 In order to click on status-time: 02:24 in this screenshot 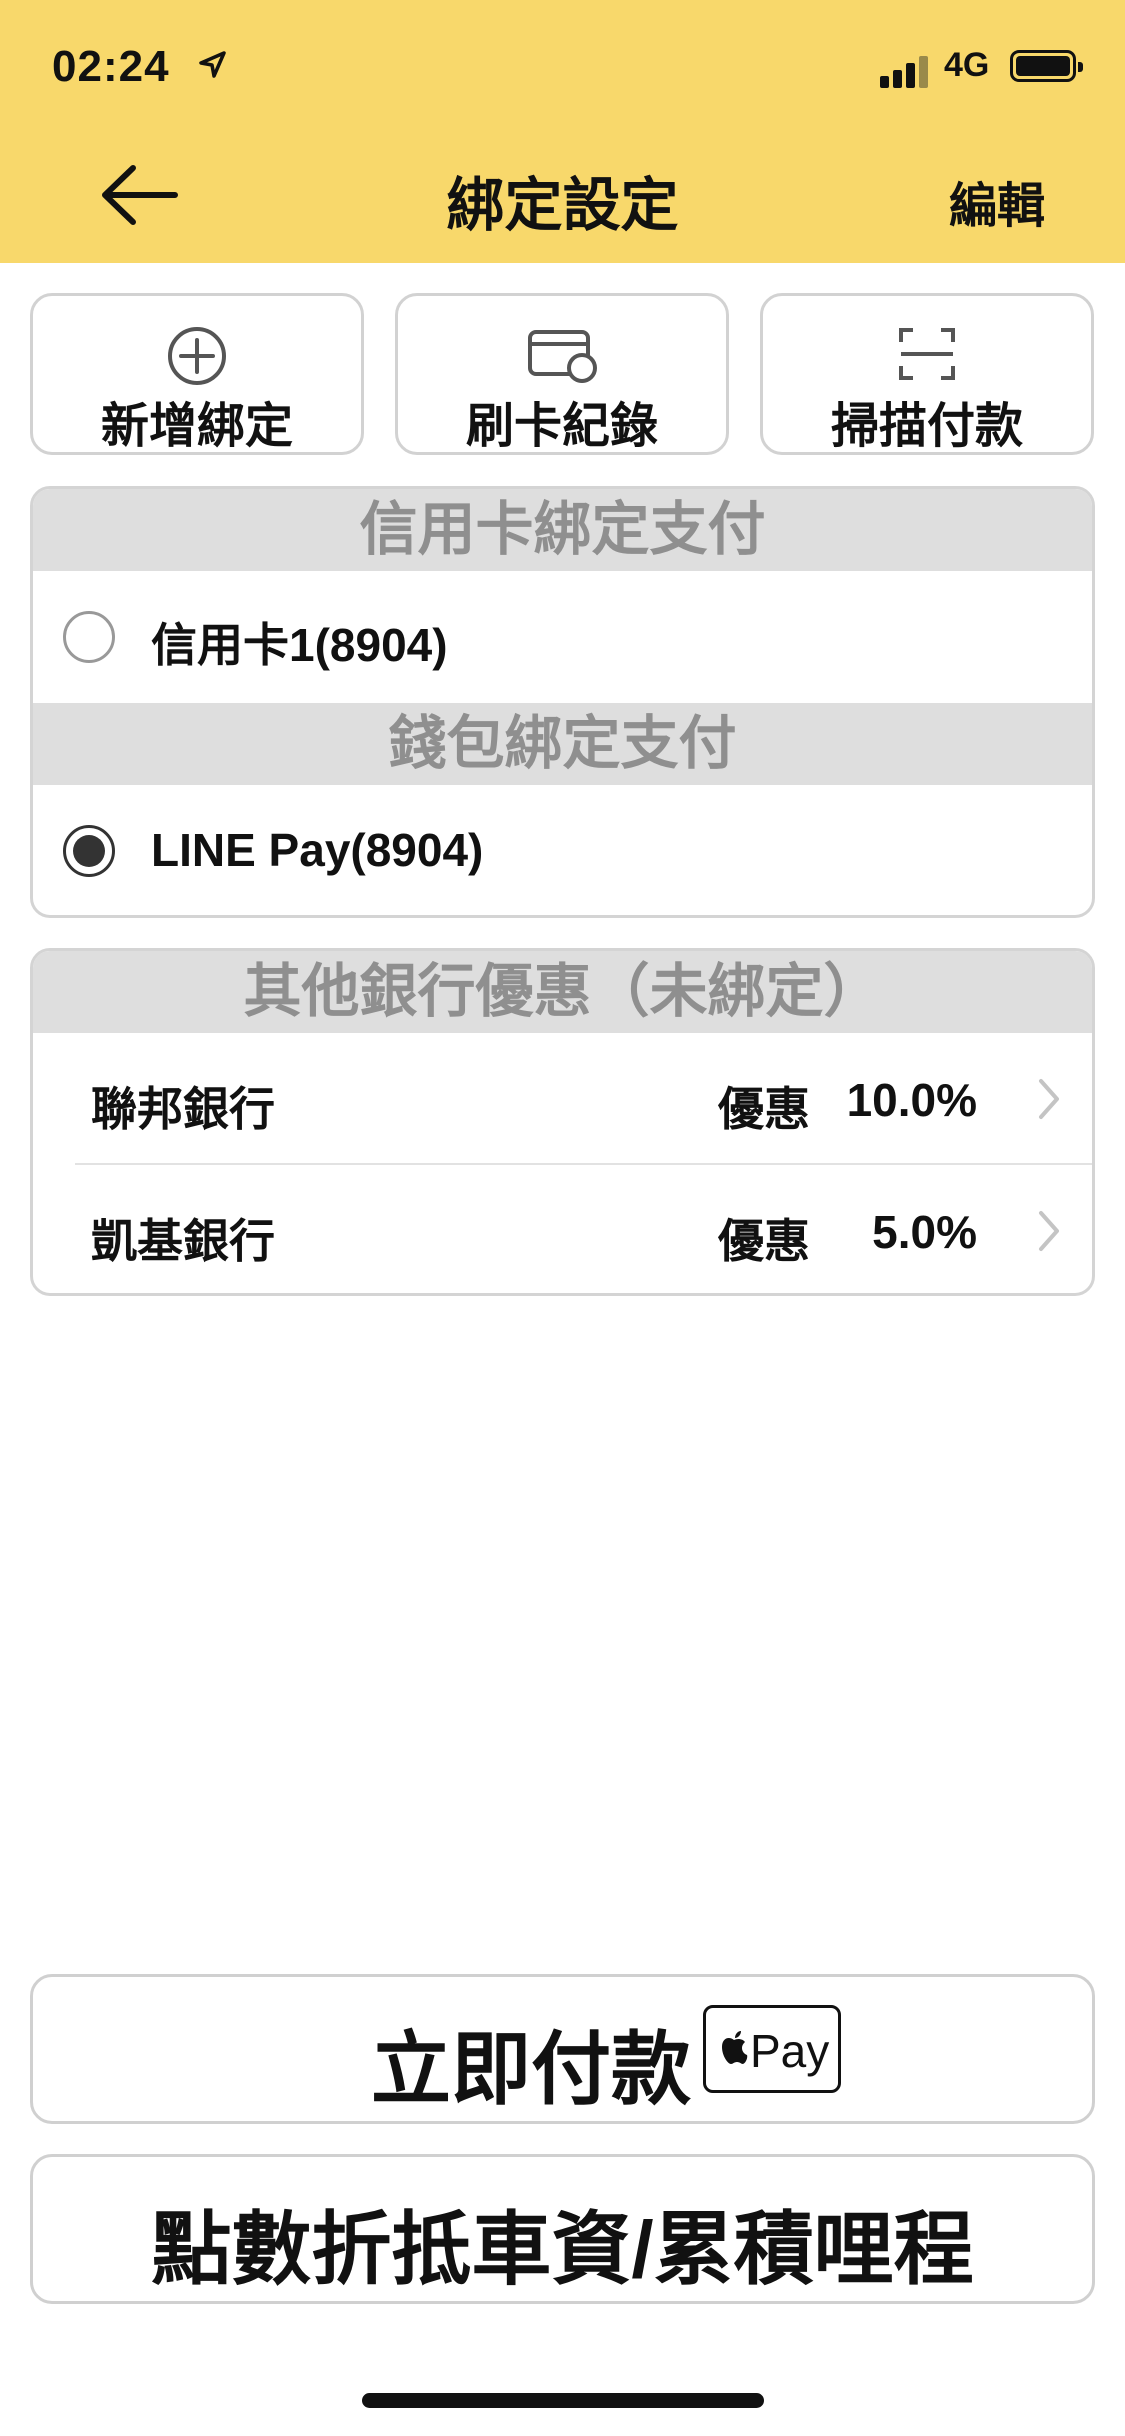, I will do `click(111, 66)`.